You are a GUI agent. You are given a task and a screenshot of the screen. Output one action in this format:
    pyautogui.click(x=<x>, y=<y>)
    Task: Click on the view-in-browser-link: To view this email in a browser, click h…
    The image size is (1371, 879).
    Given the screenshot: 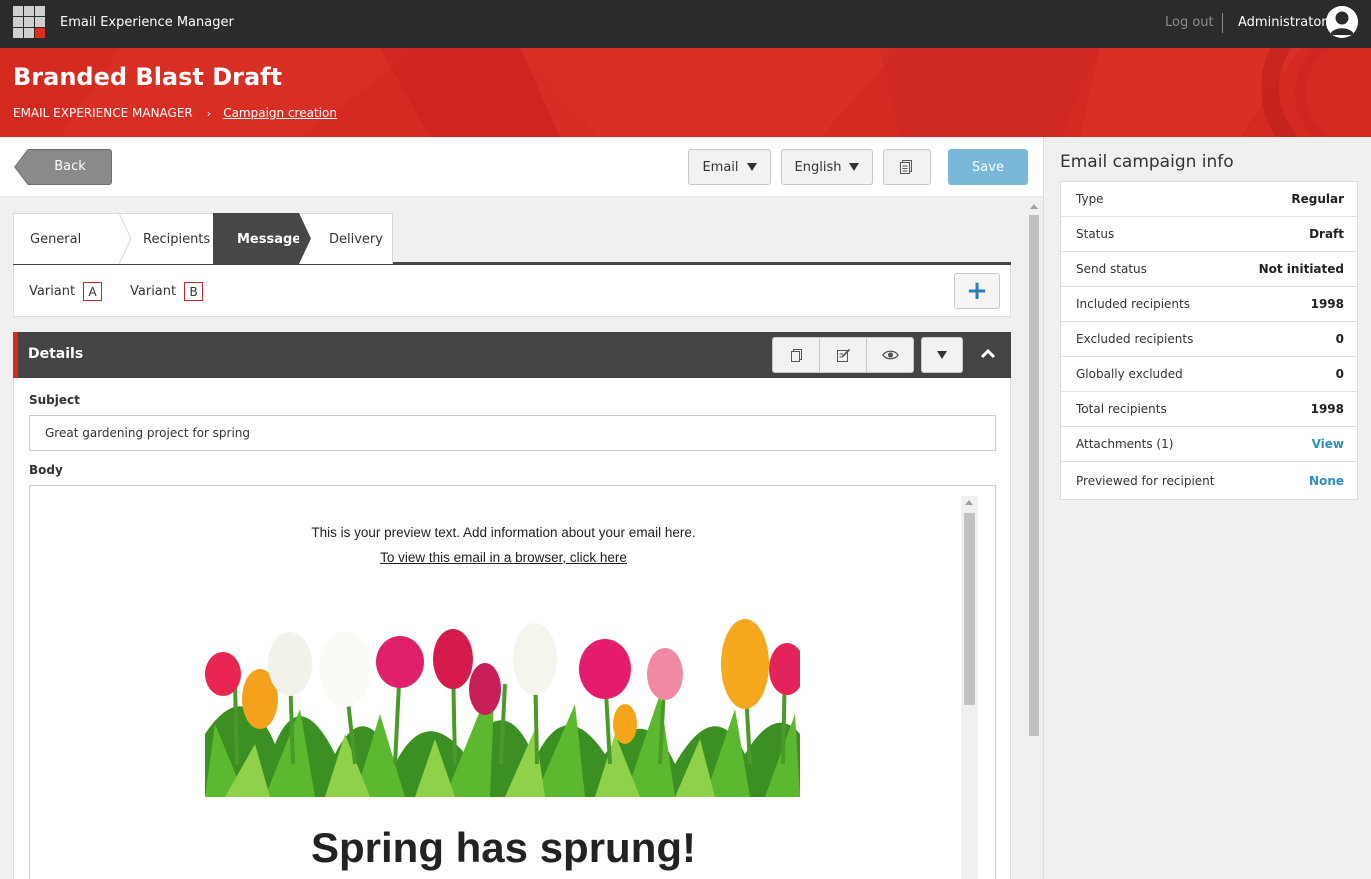 What is the action you would take?
    pyautogui.click(x=503, y=557)
    